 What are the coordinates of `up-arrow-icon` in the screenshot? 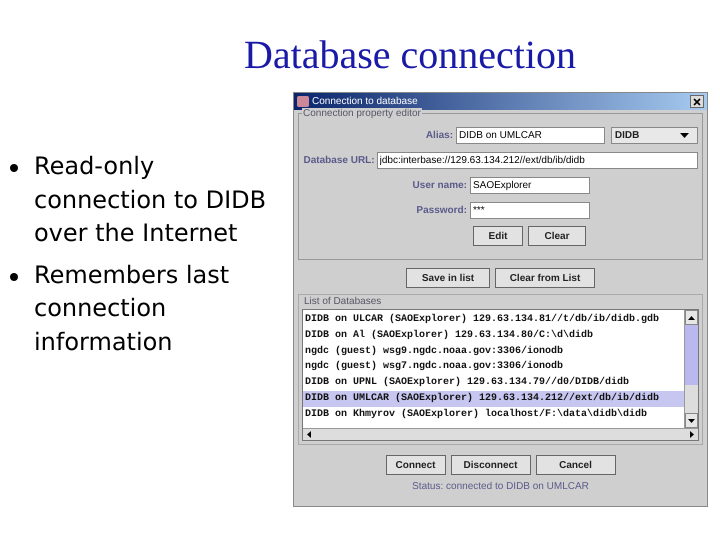 It's located at (691, 318).